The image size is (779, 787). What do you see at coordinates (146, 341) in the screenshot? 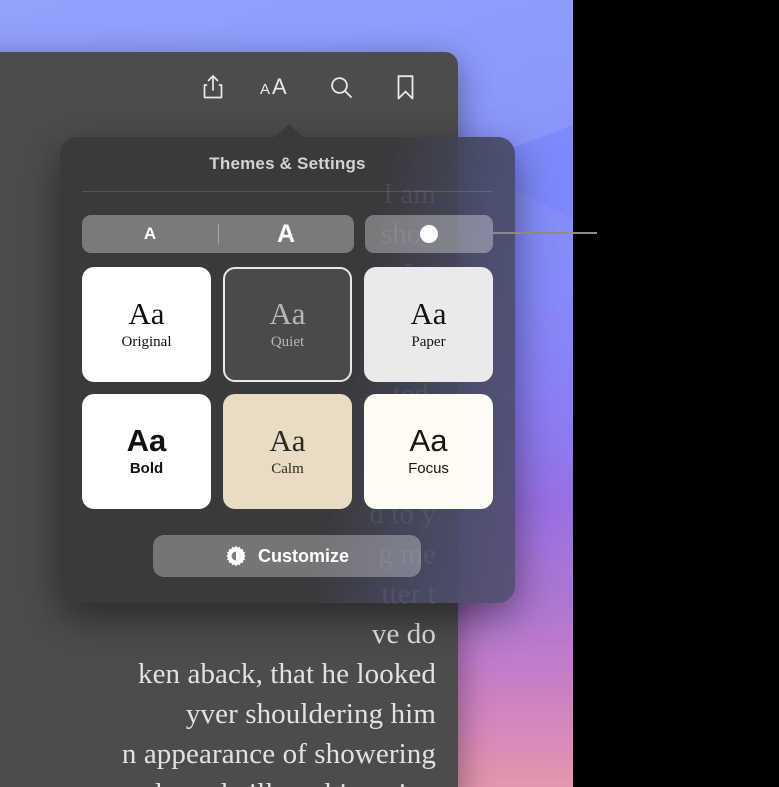
I see `theme-label: Original` at bounding box center [146, 341].